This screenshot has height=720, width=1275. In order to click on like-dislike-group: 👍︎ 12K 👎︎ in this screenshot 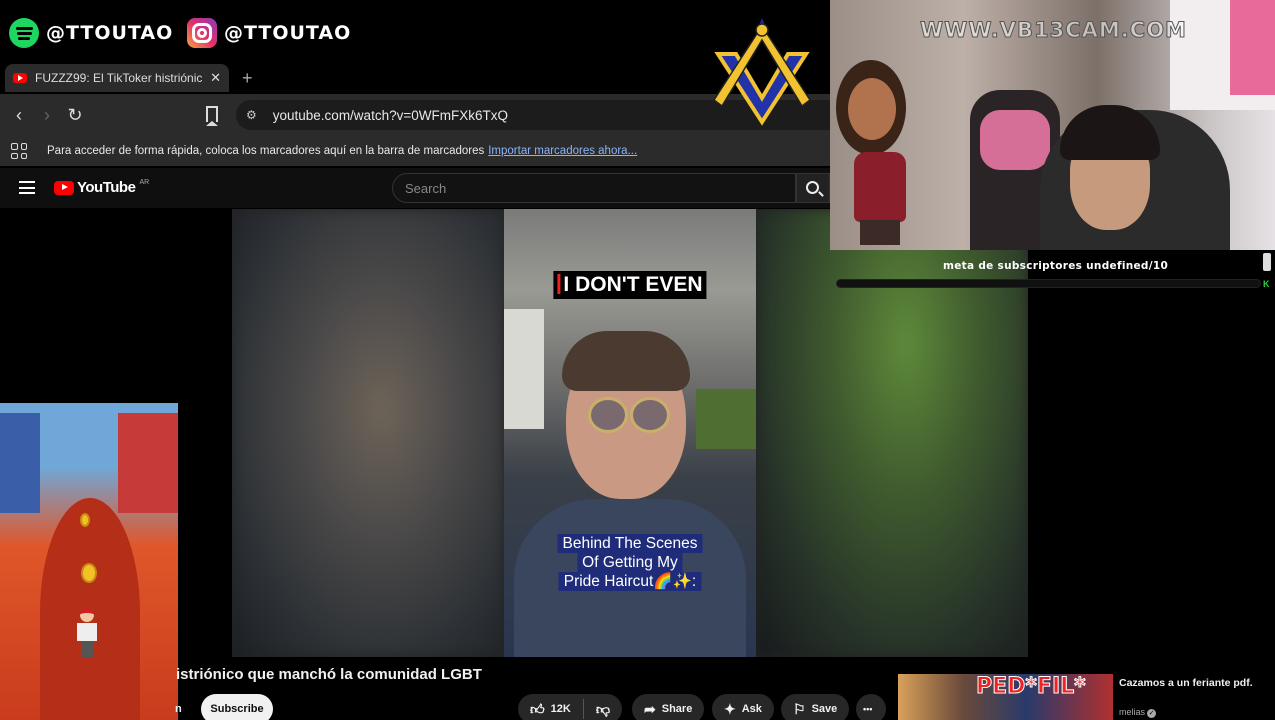, I will do `click(570, 707)`.